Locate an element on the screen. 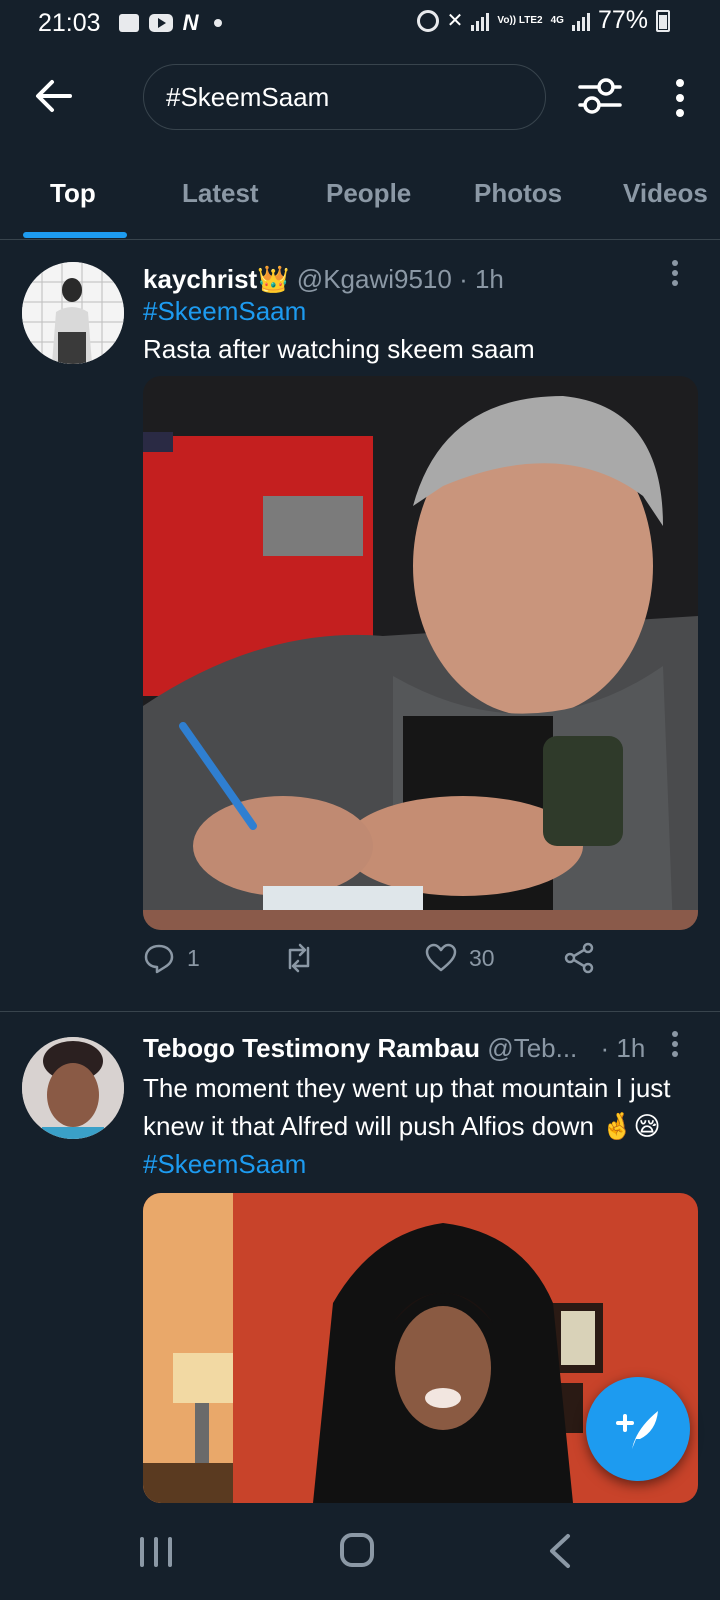 Image resolution: width=720 pixels, height=1600 pixels. tweet-body: Rasta after watching skeem saam is located at coordinates (339, 349).